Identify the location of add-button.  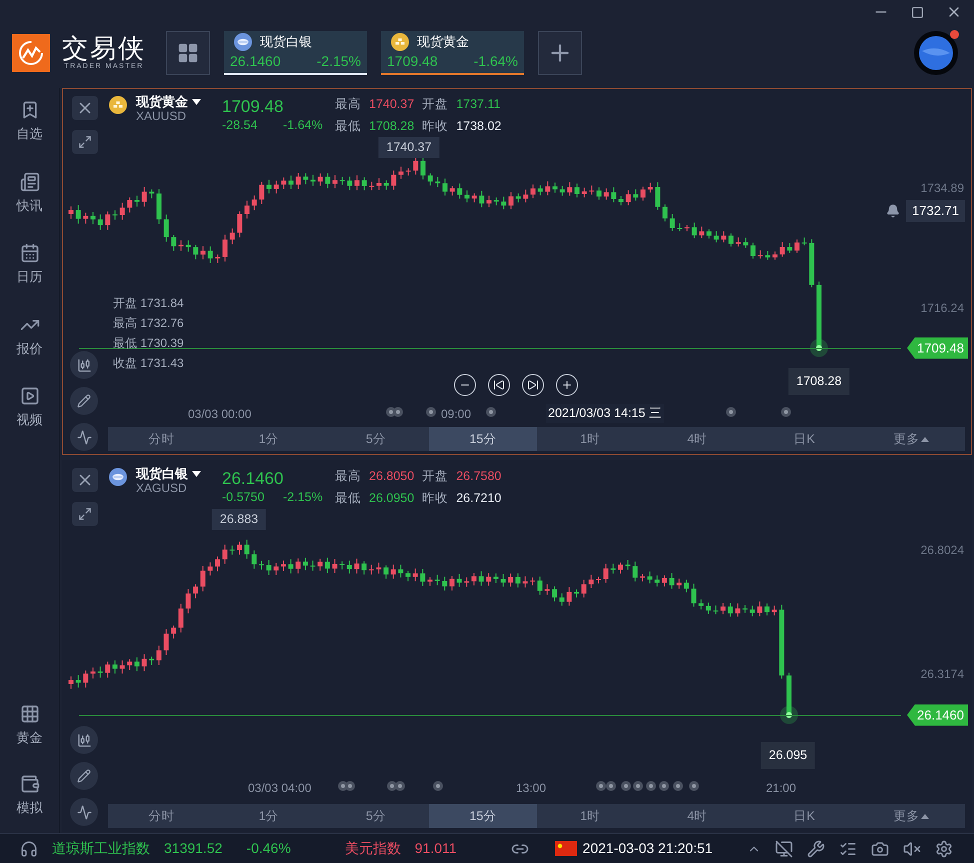
(560, 53).